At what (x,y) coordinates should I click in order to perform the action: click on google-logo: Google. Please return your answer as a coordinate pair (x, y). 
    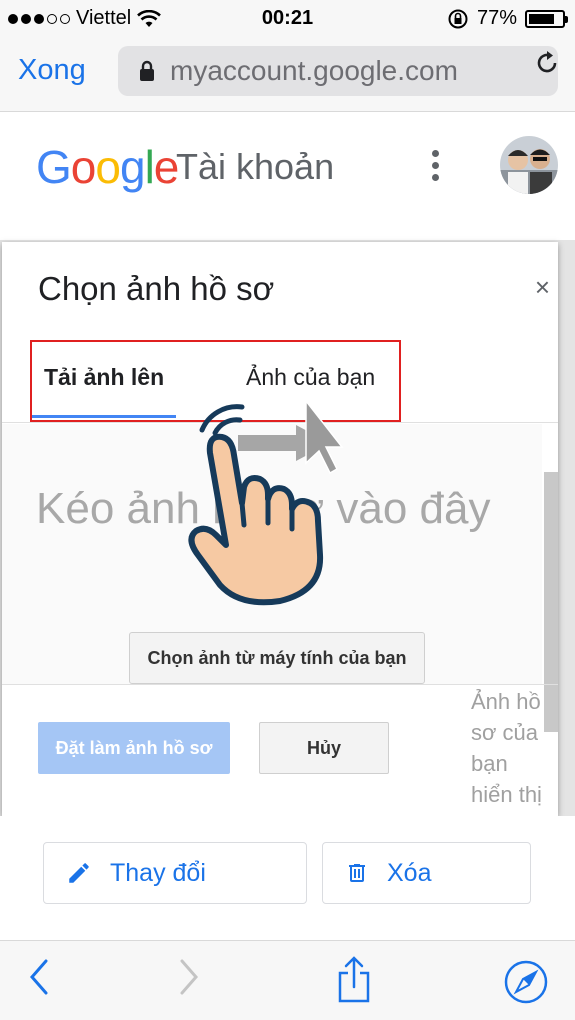
    Looking at the image, I should click on (107, 167).